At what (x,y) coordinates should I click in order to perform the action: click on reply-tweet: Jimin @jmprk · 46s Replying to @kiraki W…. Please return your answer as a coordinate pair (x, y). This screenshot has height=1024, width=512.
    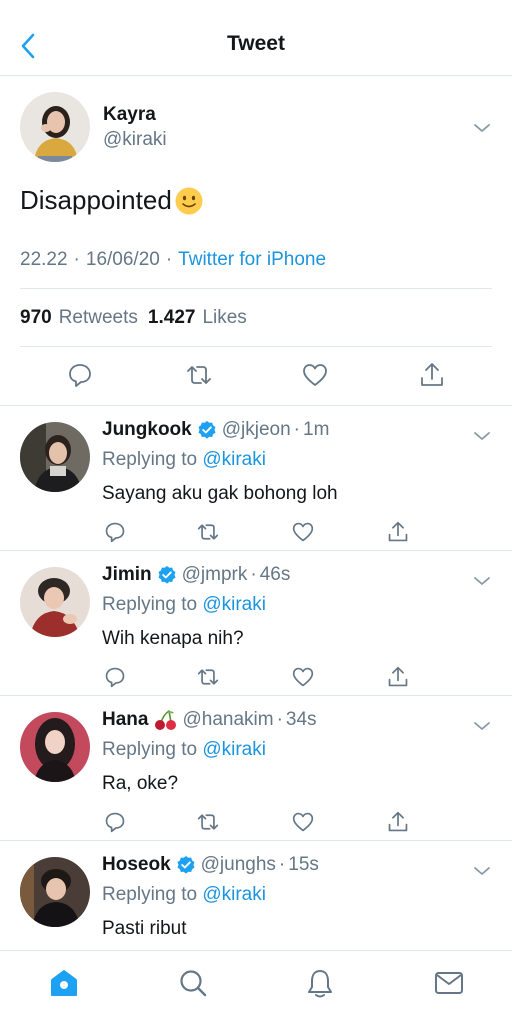
    Looking at the image, I should click on (256, 623).